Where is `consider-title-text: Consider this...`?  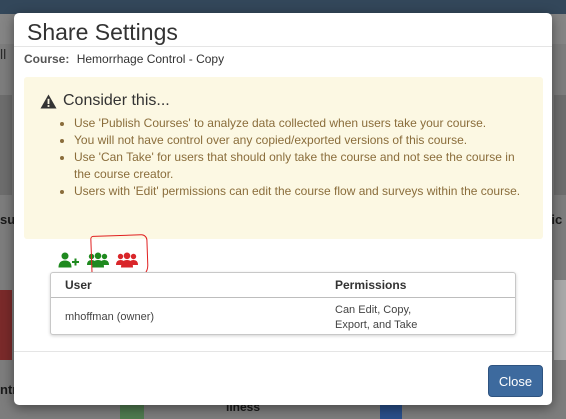 consider-title-text: Consider this... is located at coordinates (116, 100).